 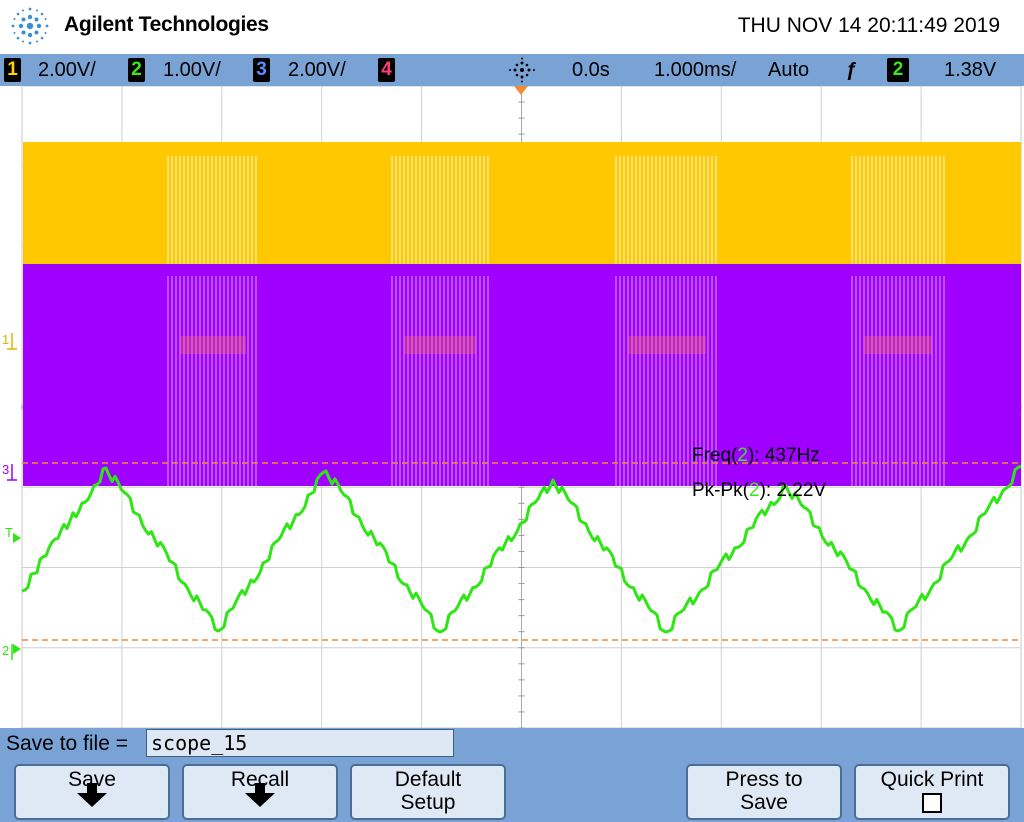 I want to click on default-setup-label-line2: Setup, so click(x=428, y=802).